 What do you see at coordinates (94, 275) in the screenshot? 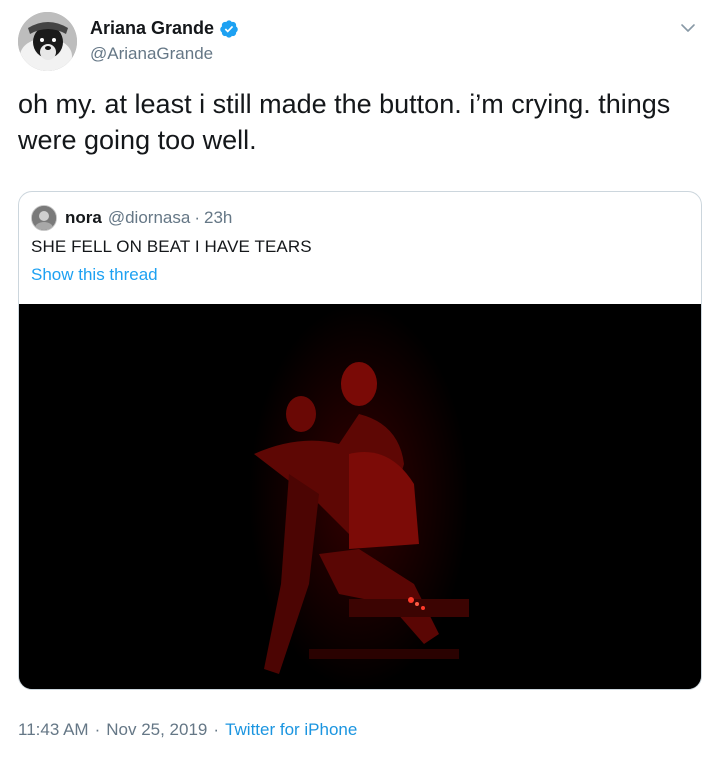
I see `show-thread-link: Show this thread` at bounding box center [94, 275].